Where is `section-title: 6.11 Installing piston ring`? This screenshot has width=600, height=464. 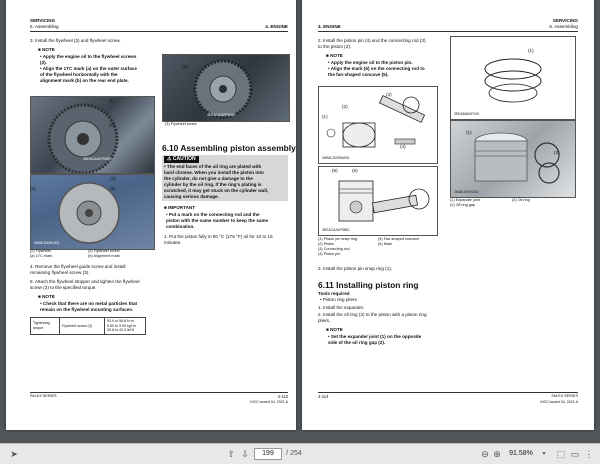 section-title: 6.11 Installing piston ring is located at coordinates (368, 285).